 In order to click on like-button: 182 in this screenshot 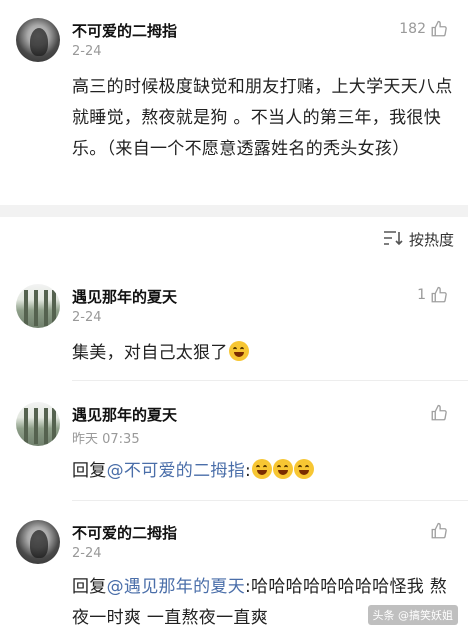, I will do `click(423, 29)`.